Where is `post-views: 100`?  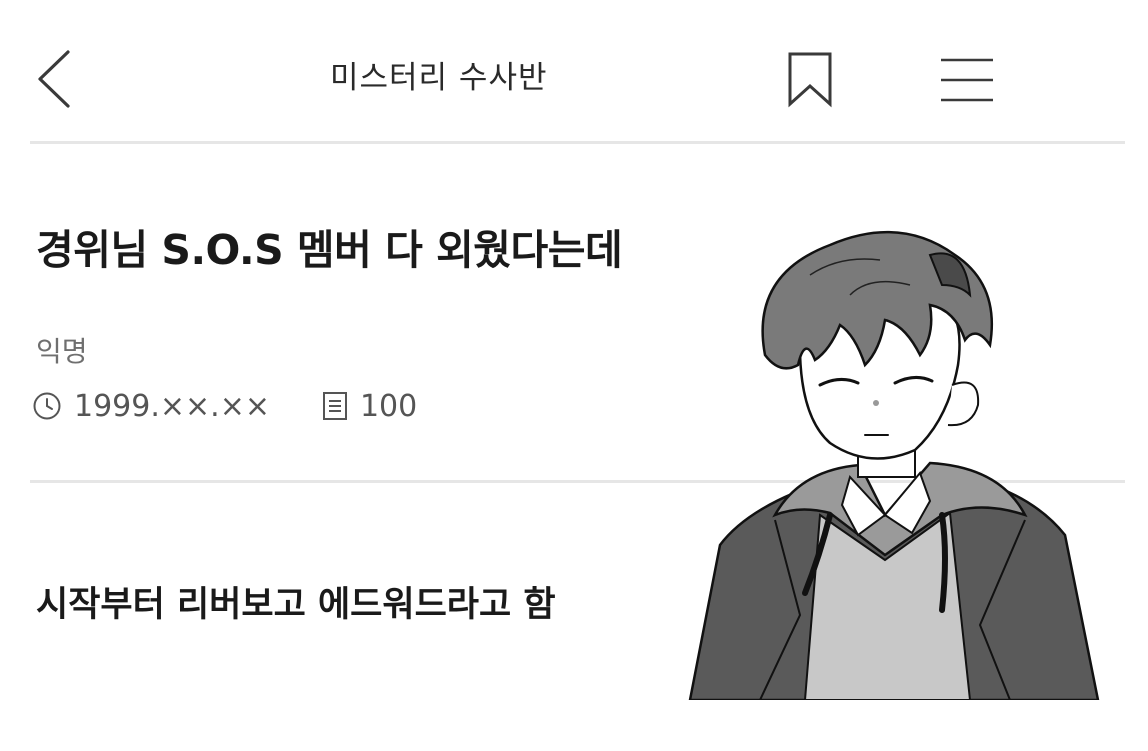 post-views: 100 is located at coordinates (369, 406).